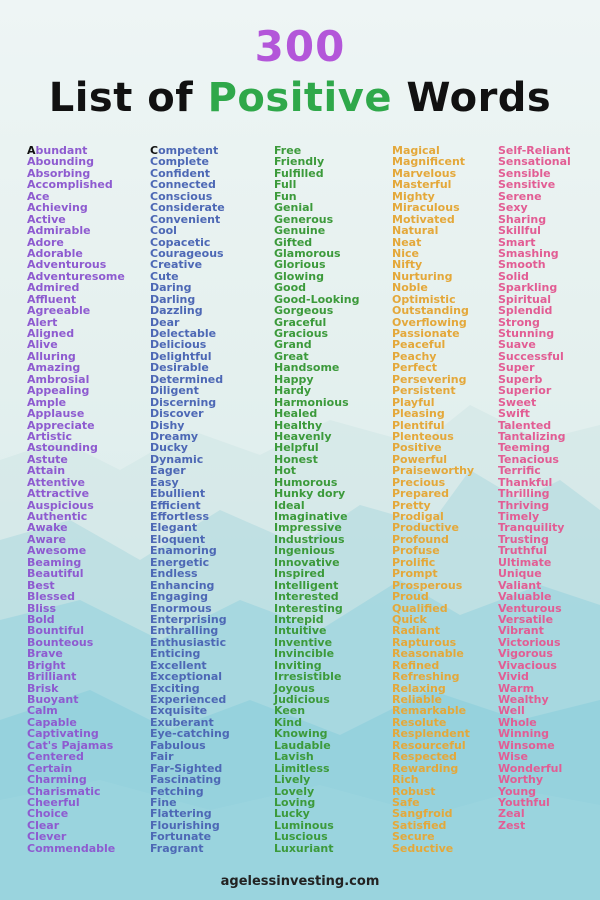 This screenshot has width=600, height=900. I want to click on word-item: Refreshing, so click(426, 677).